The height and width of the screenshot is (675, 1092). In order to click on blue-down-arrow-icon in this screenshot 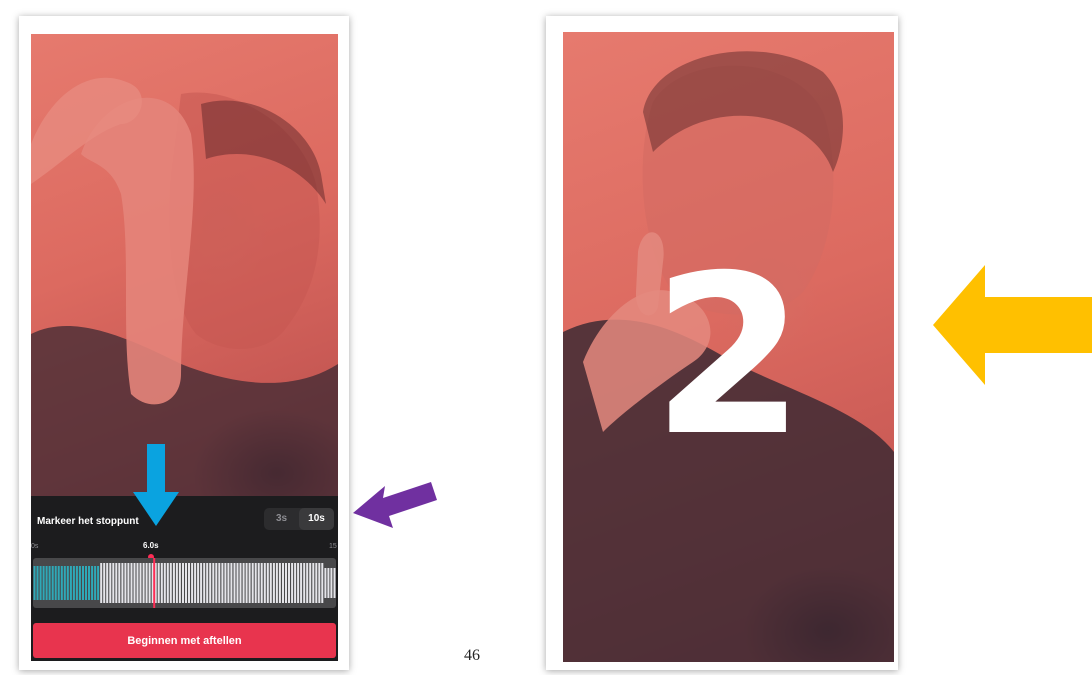, I will do `click(156, 485)`.